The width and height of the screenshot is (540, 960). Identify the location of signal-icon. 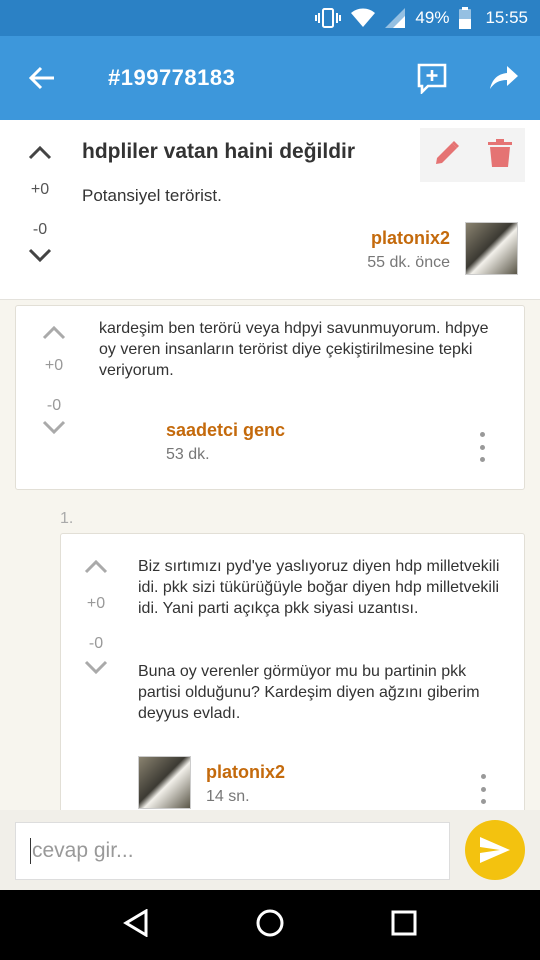
(395, 18).